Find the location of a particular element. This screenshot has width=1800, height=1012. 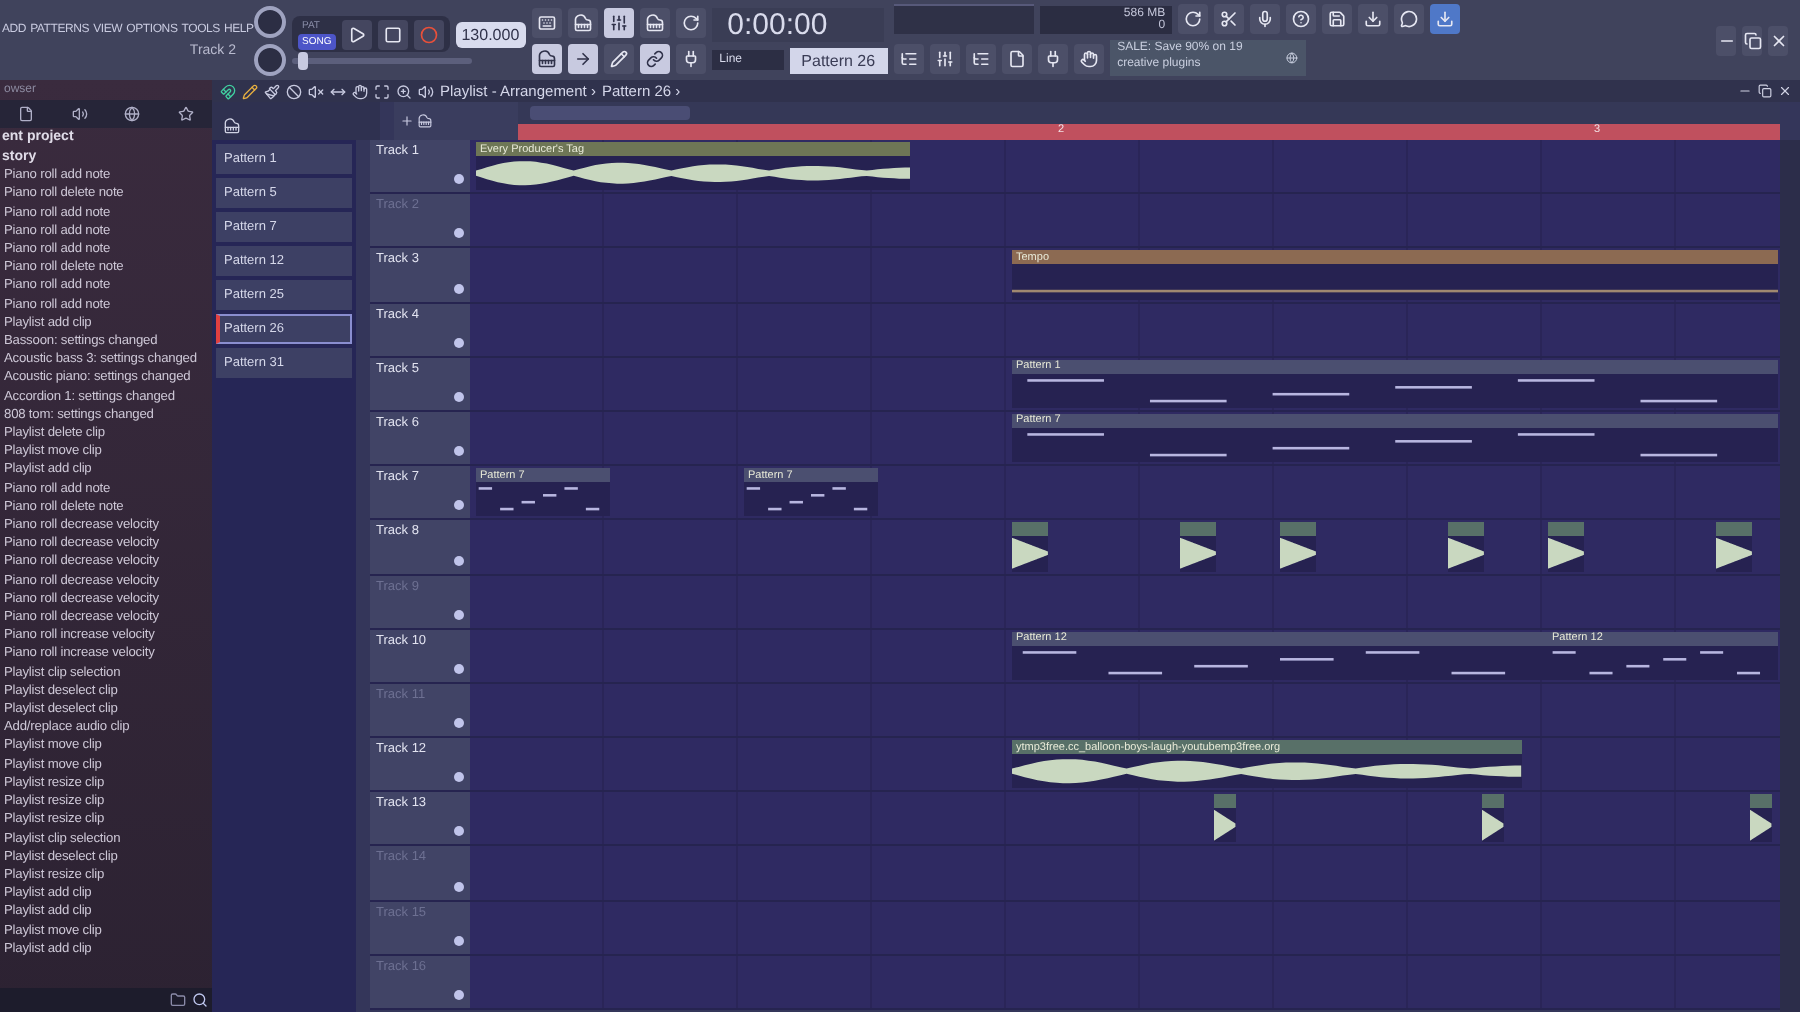

stop-button is located at coordinates (392, 34).